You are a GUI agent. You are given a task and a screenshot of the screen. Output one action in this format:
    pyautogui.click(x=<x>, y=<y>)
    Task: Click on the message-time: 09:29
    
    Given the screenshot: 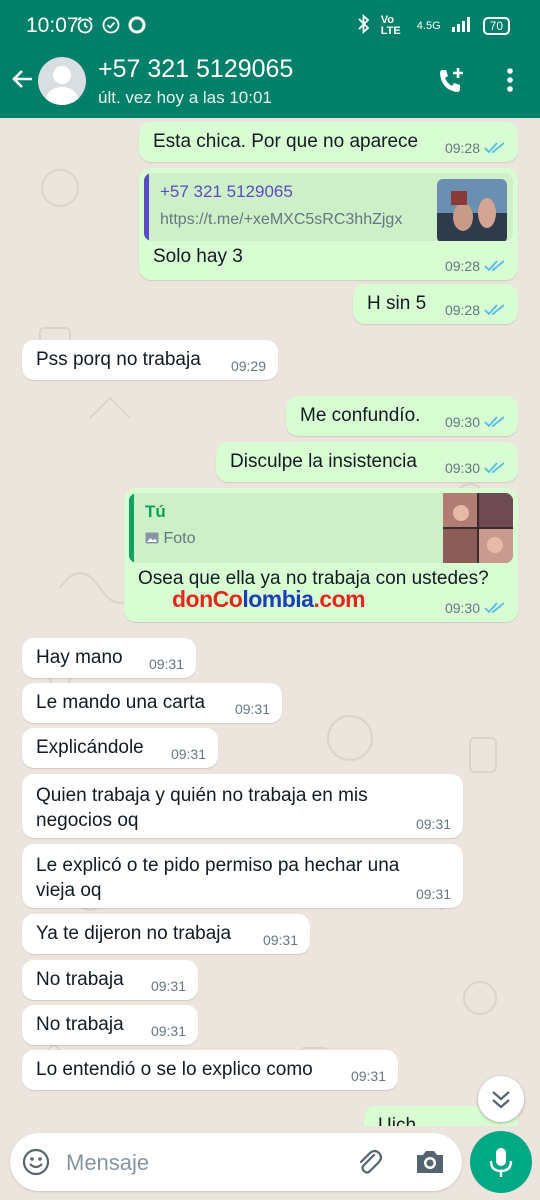 What is the action you would take?
    pyautogui.click(x=248, y=366)
    